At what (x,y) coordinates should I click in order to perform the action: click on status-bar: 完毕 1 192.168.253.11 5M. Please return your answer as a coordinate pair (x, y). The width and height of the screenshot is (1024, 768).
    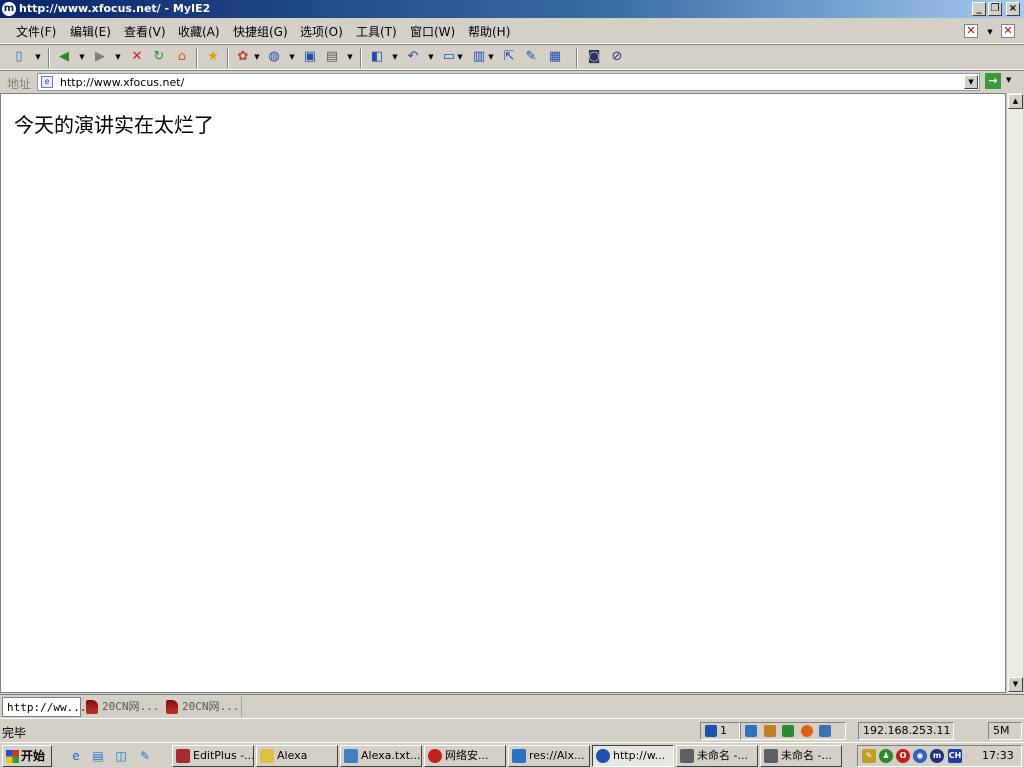
    Looking at the image, I should click on (512, 730).